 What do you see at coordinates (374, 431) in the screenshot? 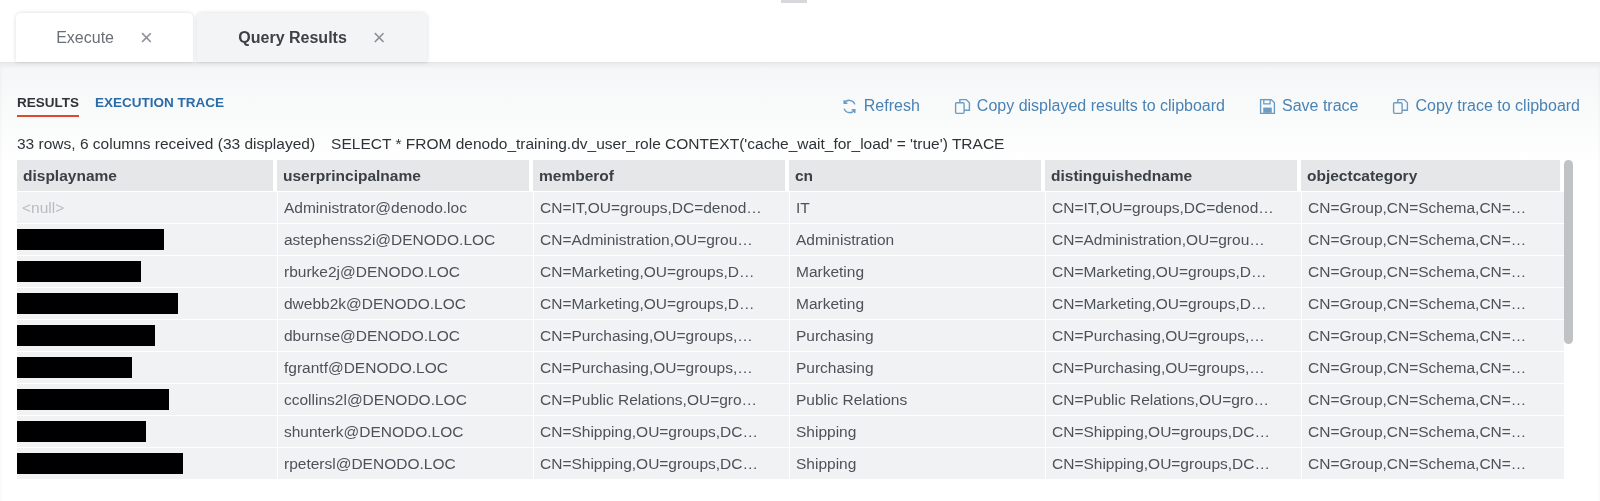
I see `table-cell: shunterk@DENODO.LOC` at bounding box center [374, 431].